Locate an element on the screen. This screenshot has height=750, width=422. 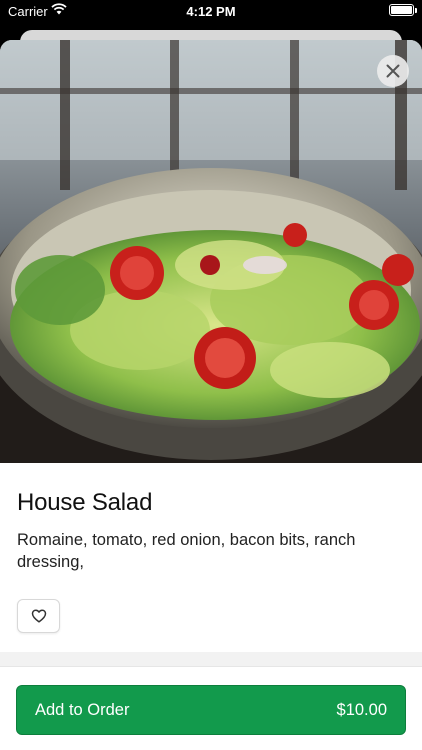
heart-icon is located at coordinates (38, 616).